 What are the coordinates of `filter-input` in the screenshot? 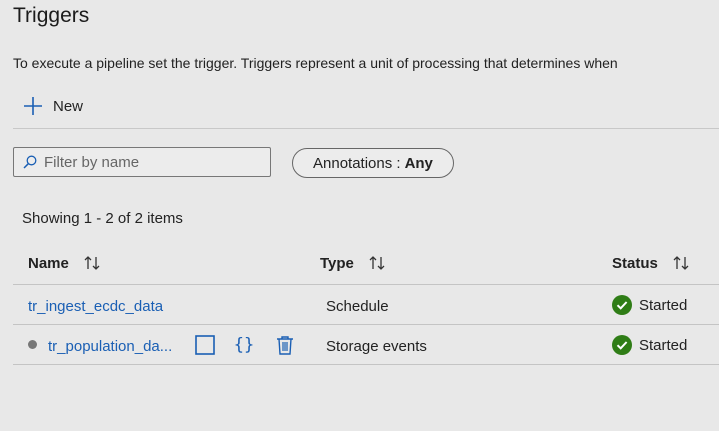 It's located at (154, 162).